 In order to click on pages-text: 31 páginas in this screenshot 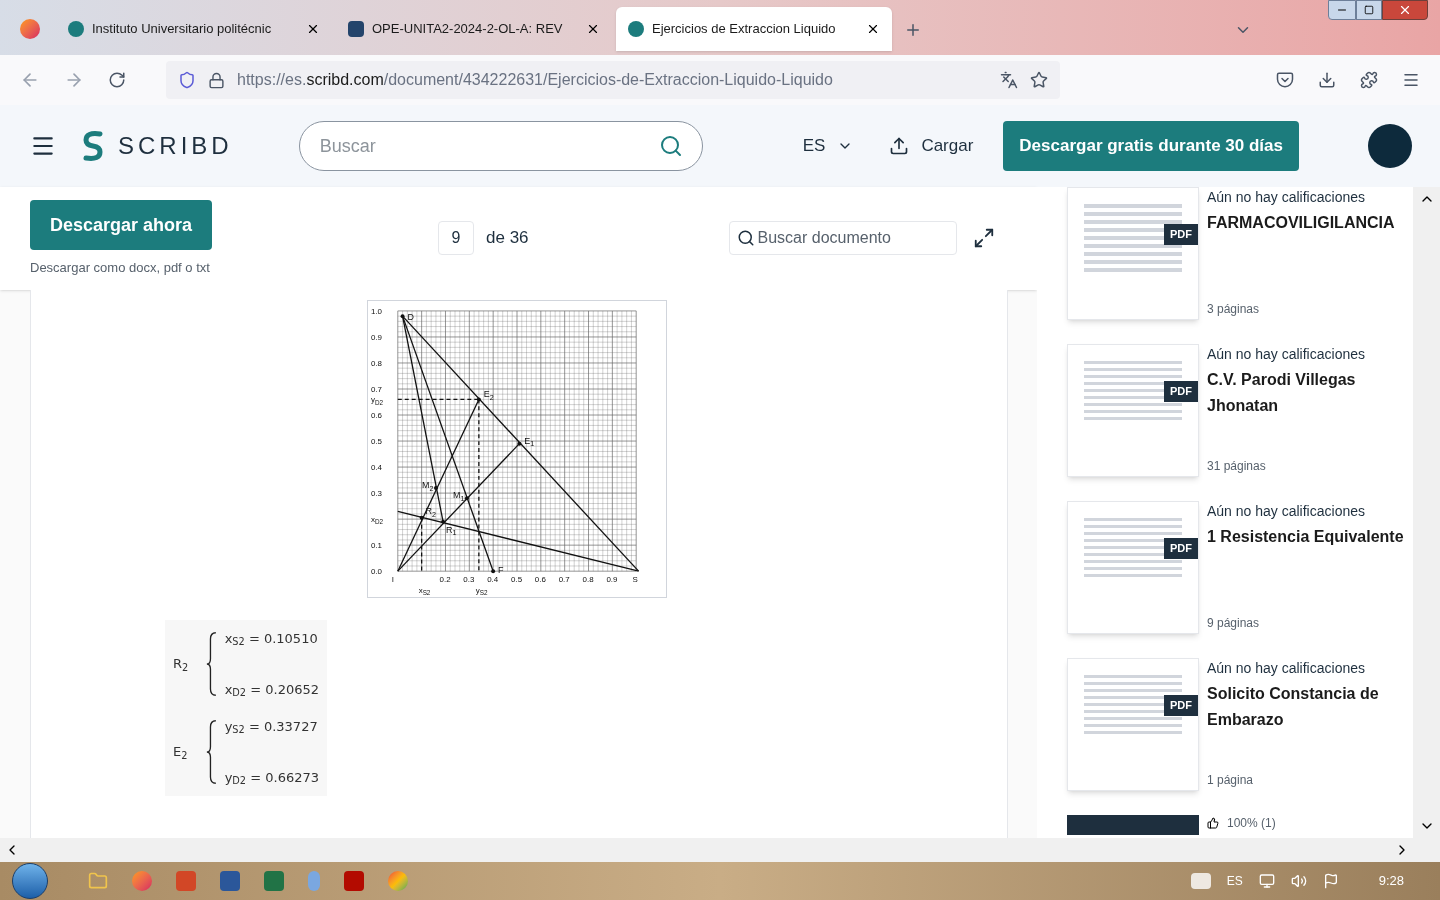, I will do `click(1237, 466)`.